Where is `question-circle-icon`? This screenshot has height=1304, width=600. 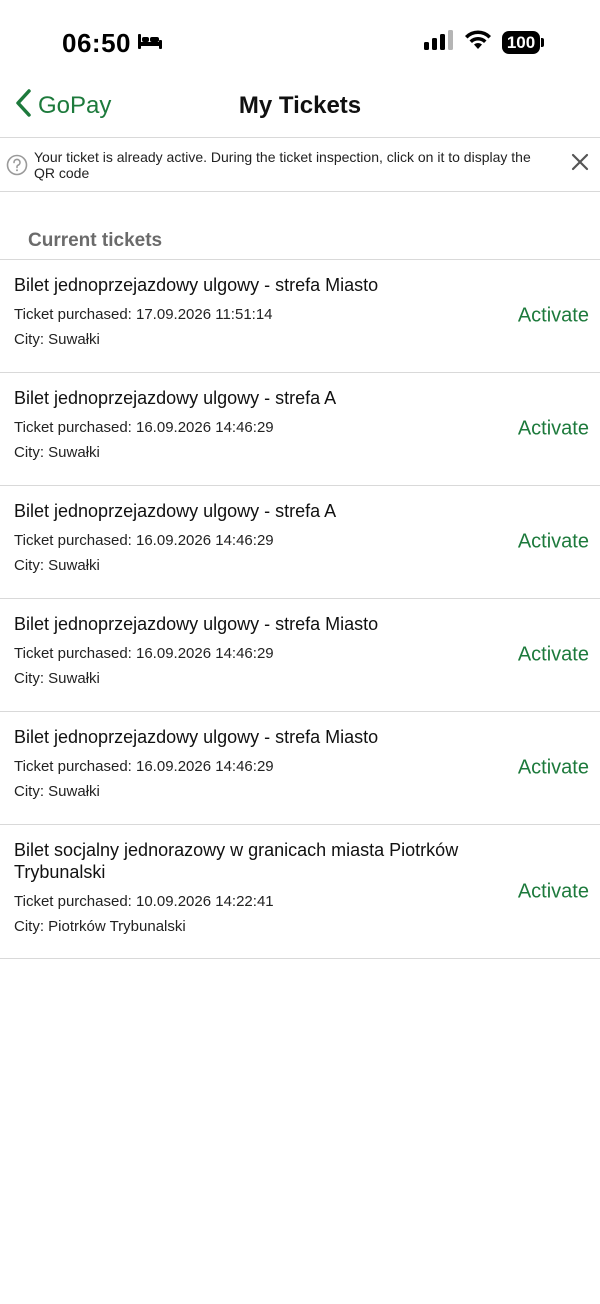 question-circle-icon is located at coordinates (17, 167).